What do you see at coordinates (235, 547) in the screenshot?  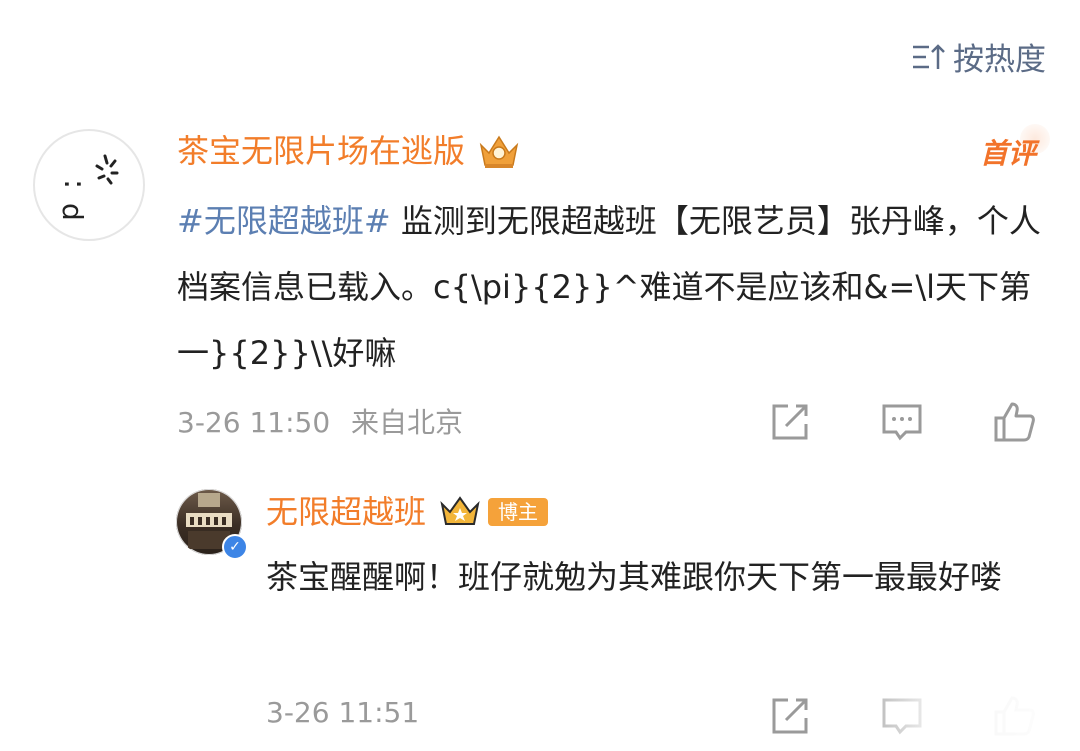 I see `verified-icon: ✓` at bounding box center [235, 547].